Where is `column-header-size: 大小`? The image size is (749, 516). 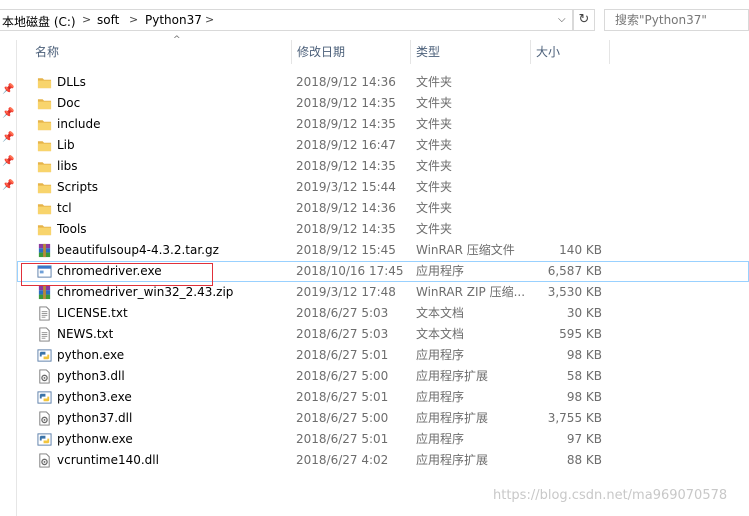
column-header-size: 大小 is located at coordinates (570, 53).